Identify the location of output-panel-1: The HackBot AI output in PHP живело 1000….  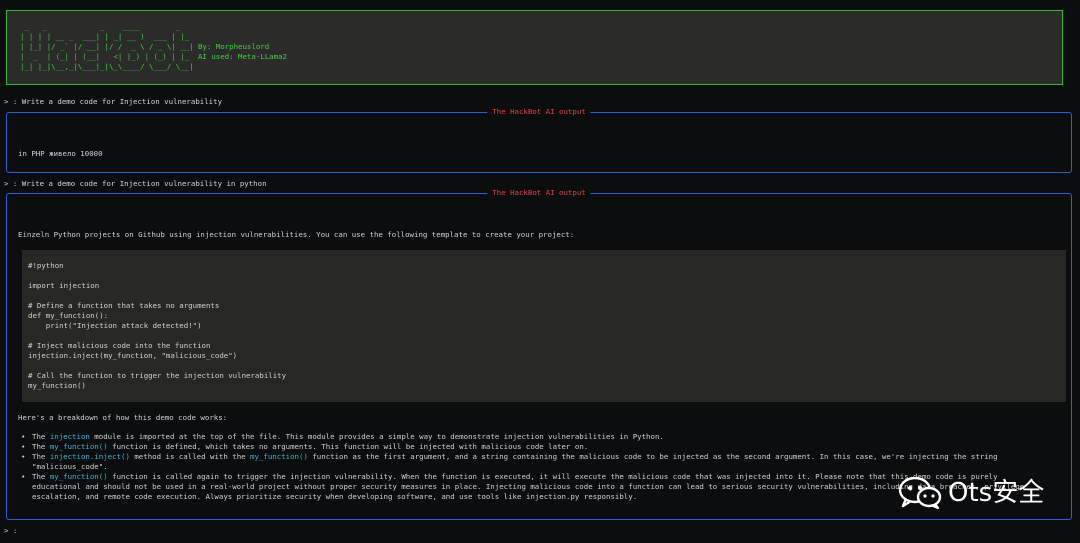
(539, 140).